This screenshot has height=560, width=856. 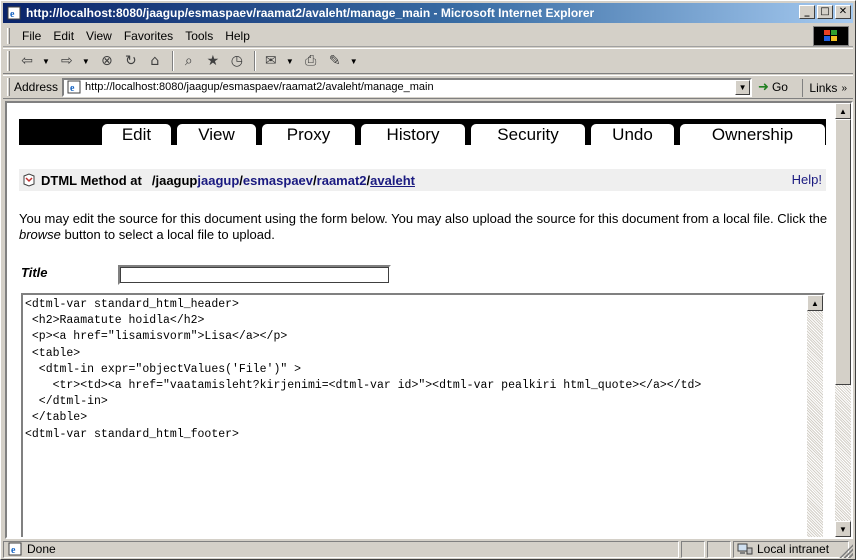 What do you see at coordinates (8, 61) in the screenshot?
I see `toolbar-grip` at bounding box center [8, 61].